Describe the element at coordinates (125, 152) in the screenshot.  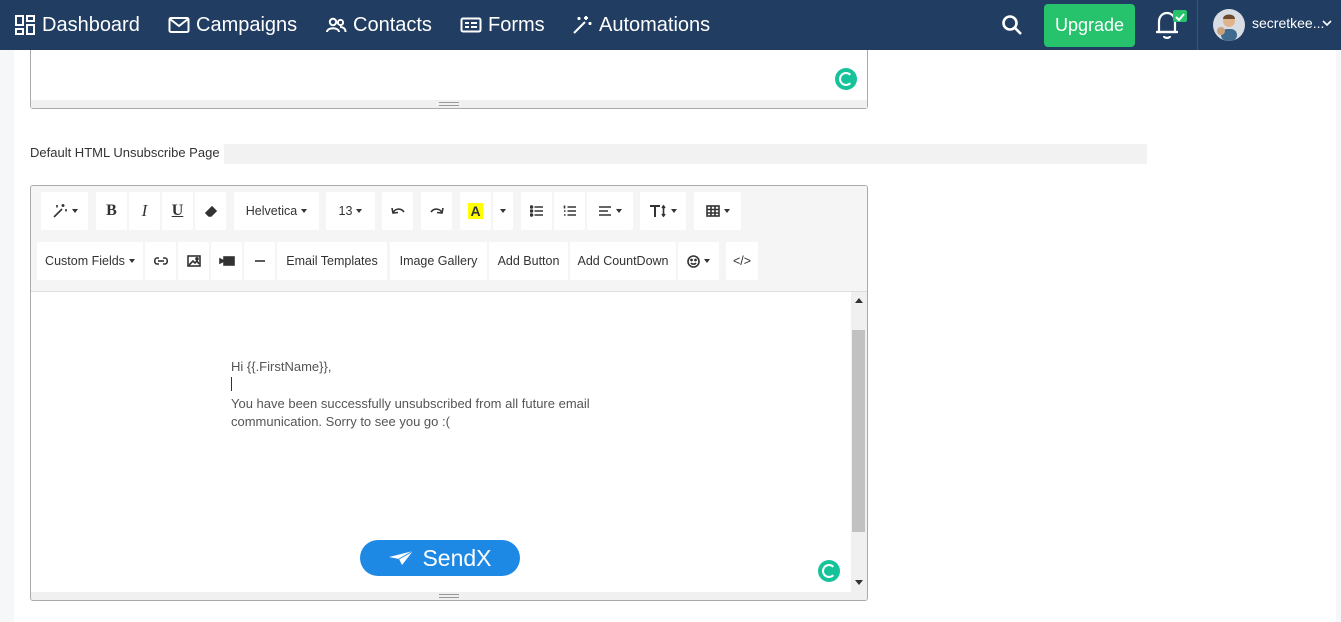
I see `unsubscribe-page-label: Default HTML Unsubscribe Page` at that location.